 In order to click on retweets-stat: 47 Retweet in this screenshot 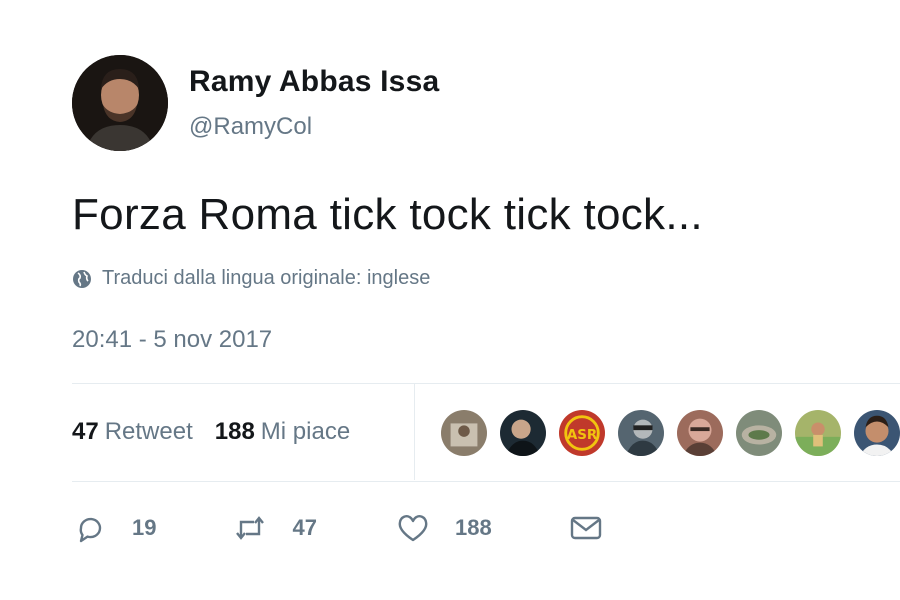, I will do `click(132, 432)`.